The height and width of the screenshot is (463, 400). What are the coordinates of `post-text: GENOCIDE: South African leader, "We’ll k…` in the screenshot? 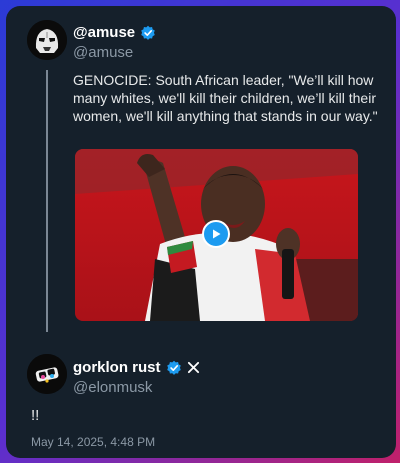 It's located at (225, 98).